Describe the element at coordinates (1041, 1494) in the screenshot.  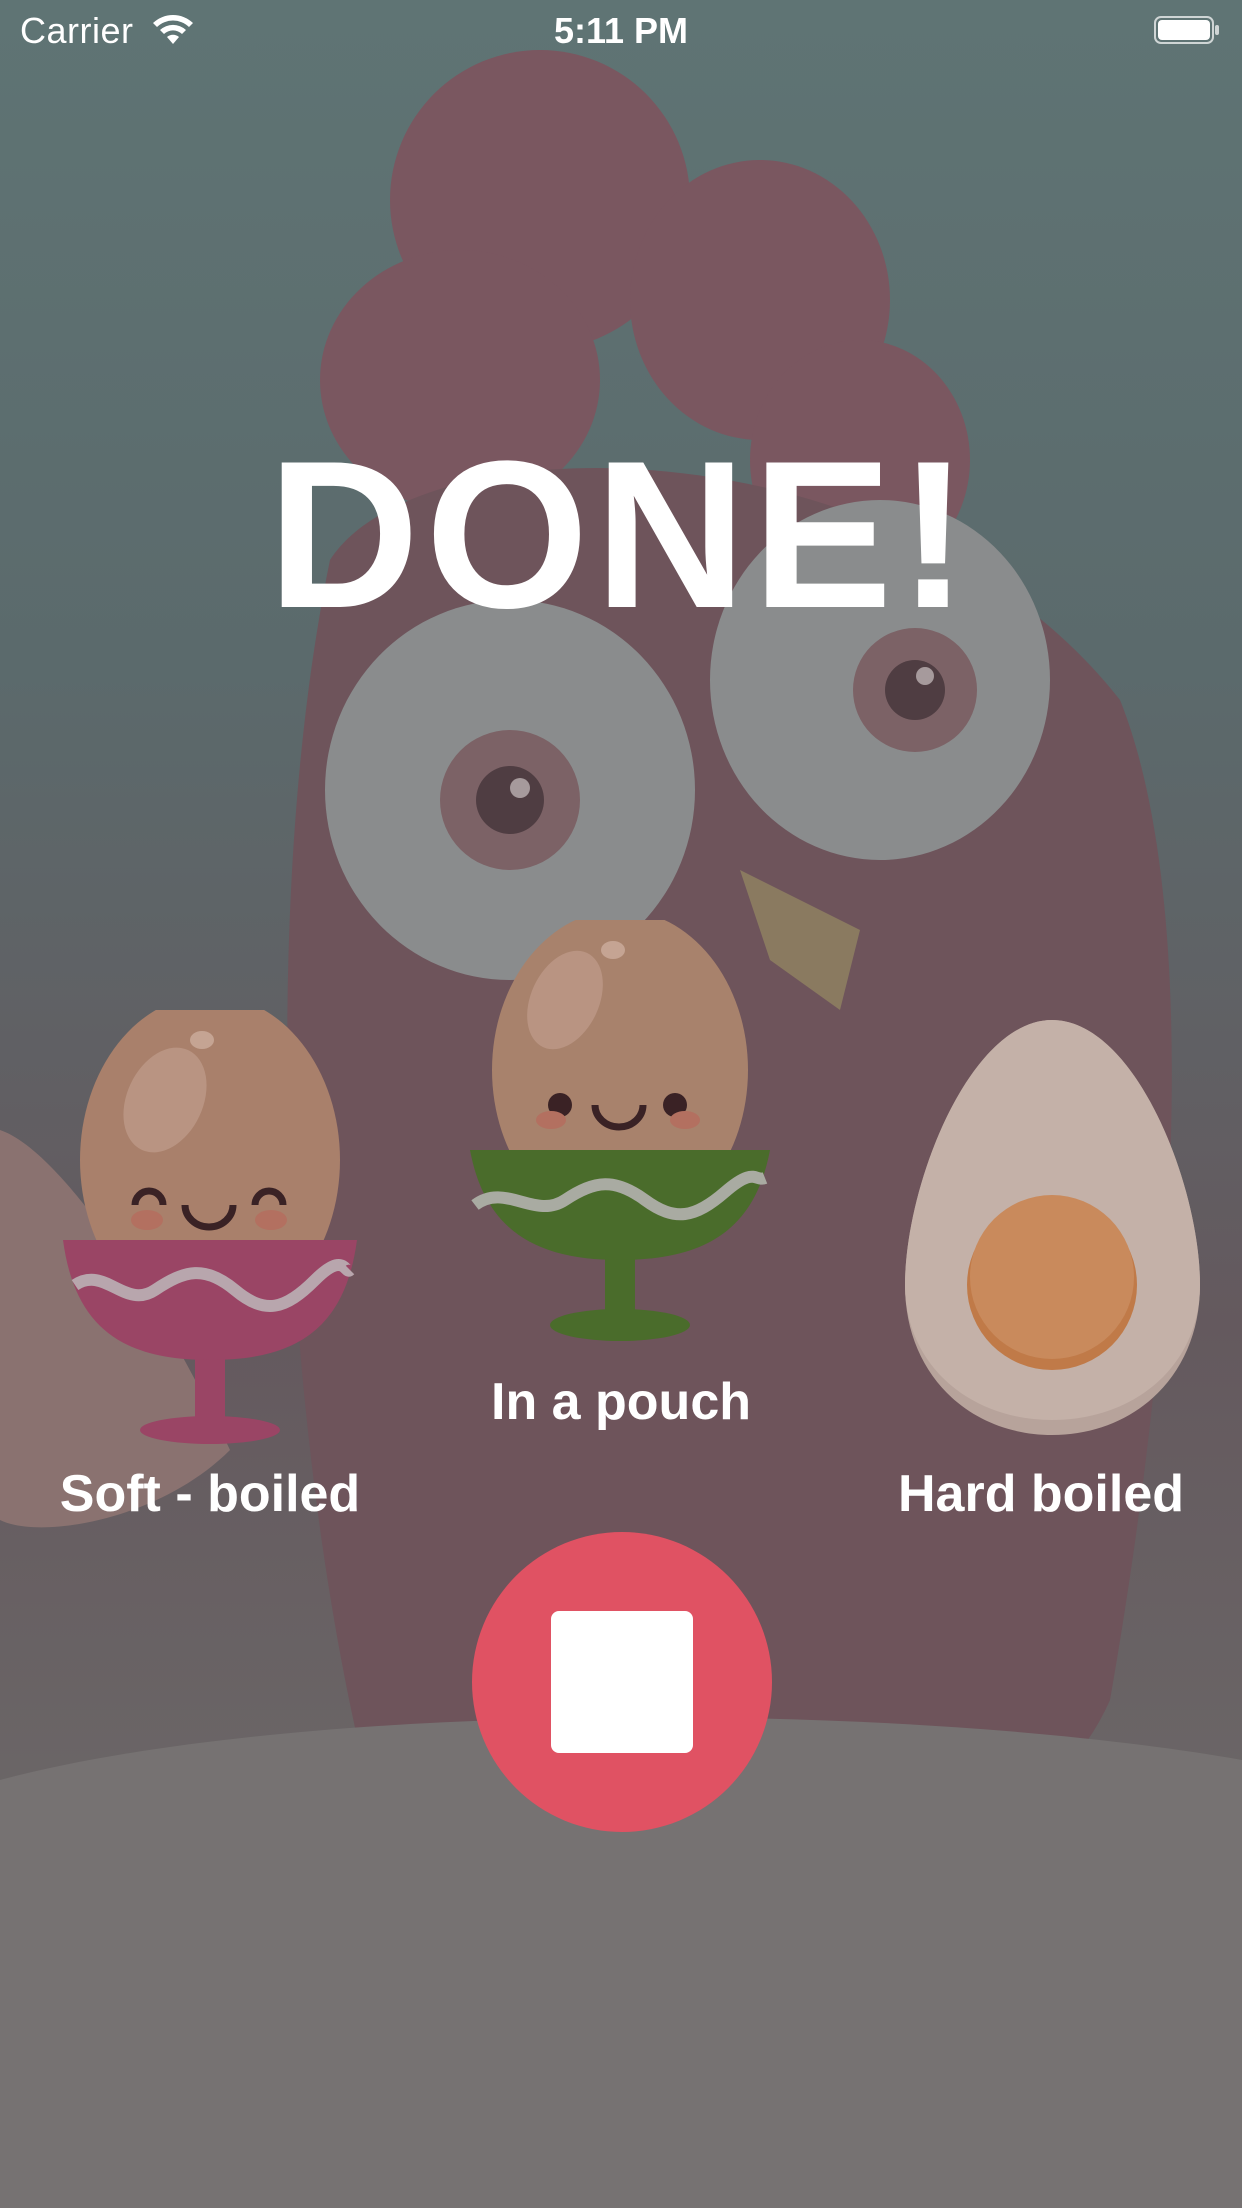
I see `hard-boiled-label: Hard boiled` at that location.